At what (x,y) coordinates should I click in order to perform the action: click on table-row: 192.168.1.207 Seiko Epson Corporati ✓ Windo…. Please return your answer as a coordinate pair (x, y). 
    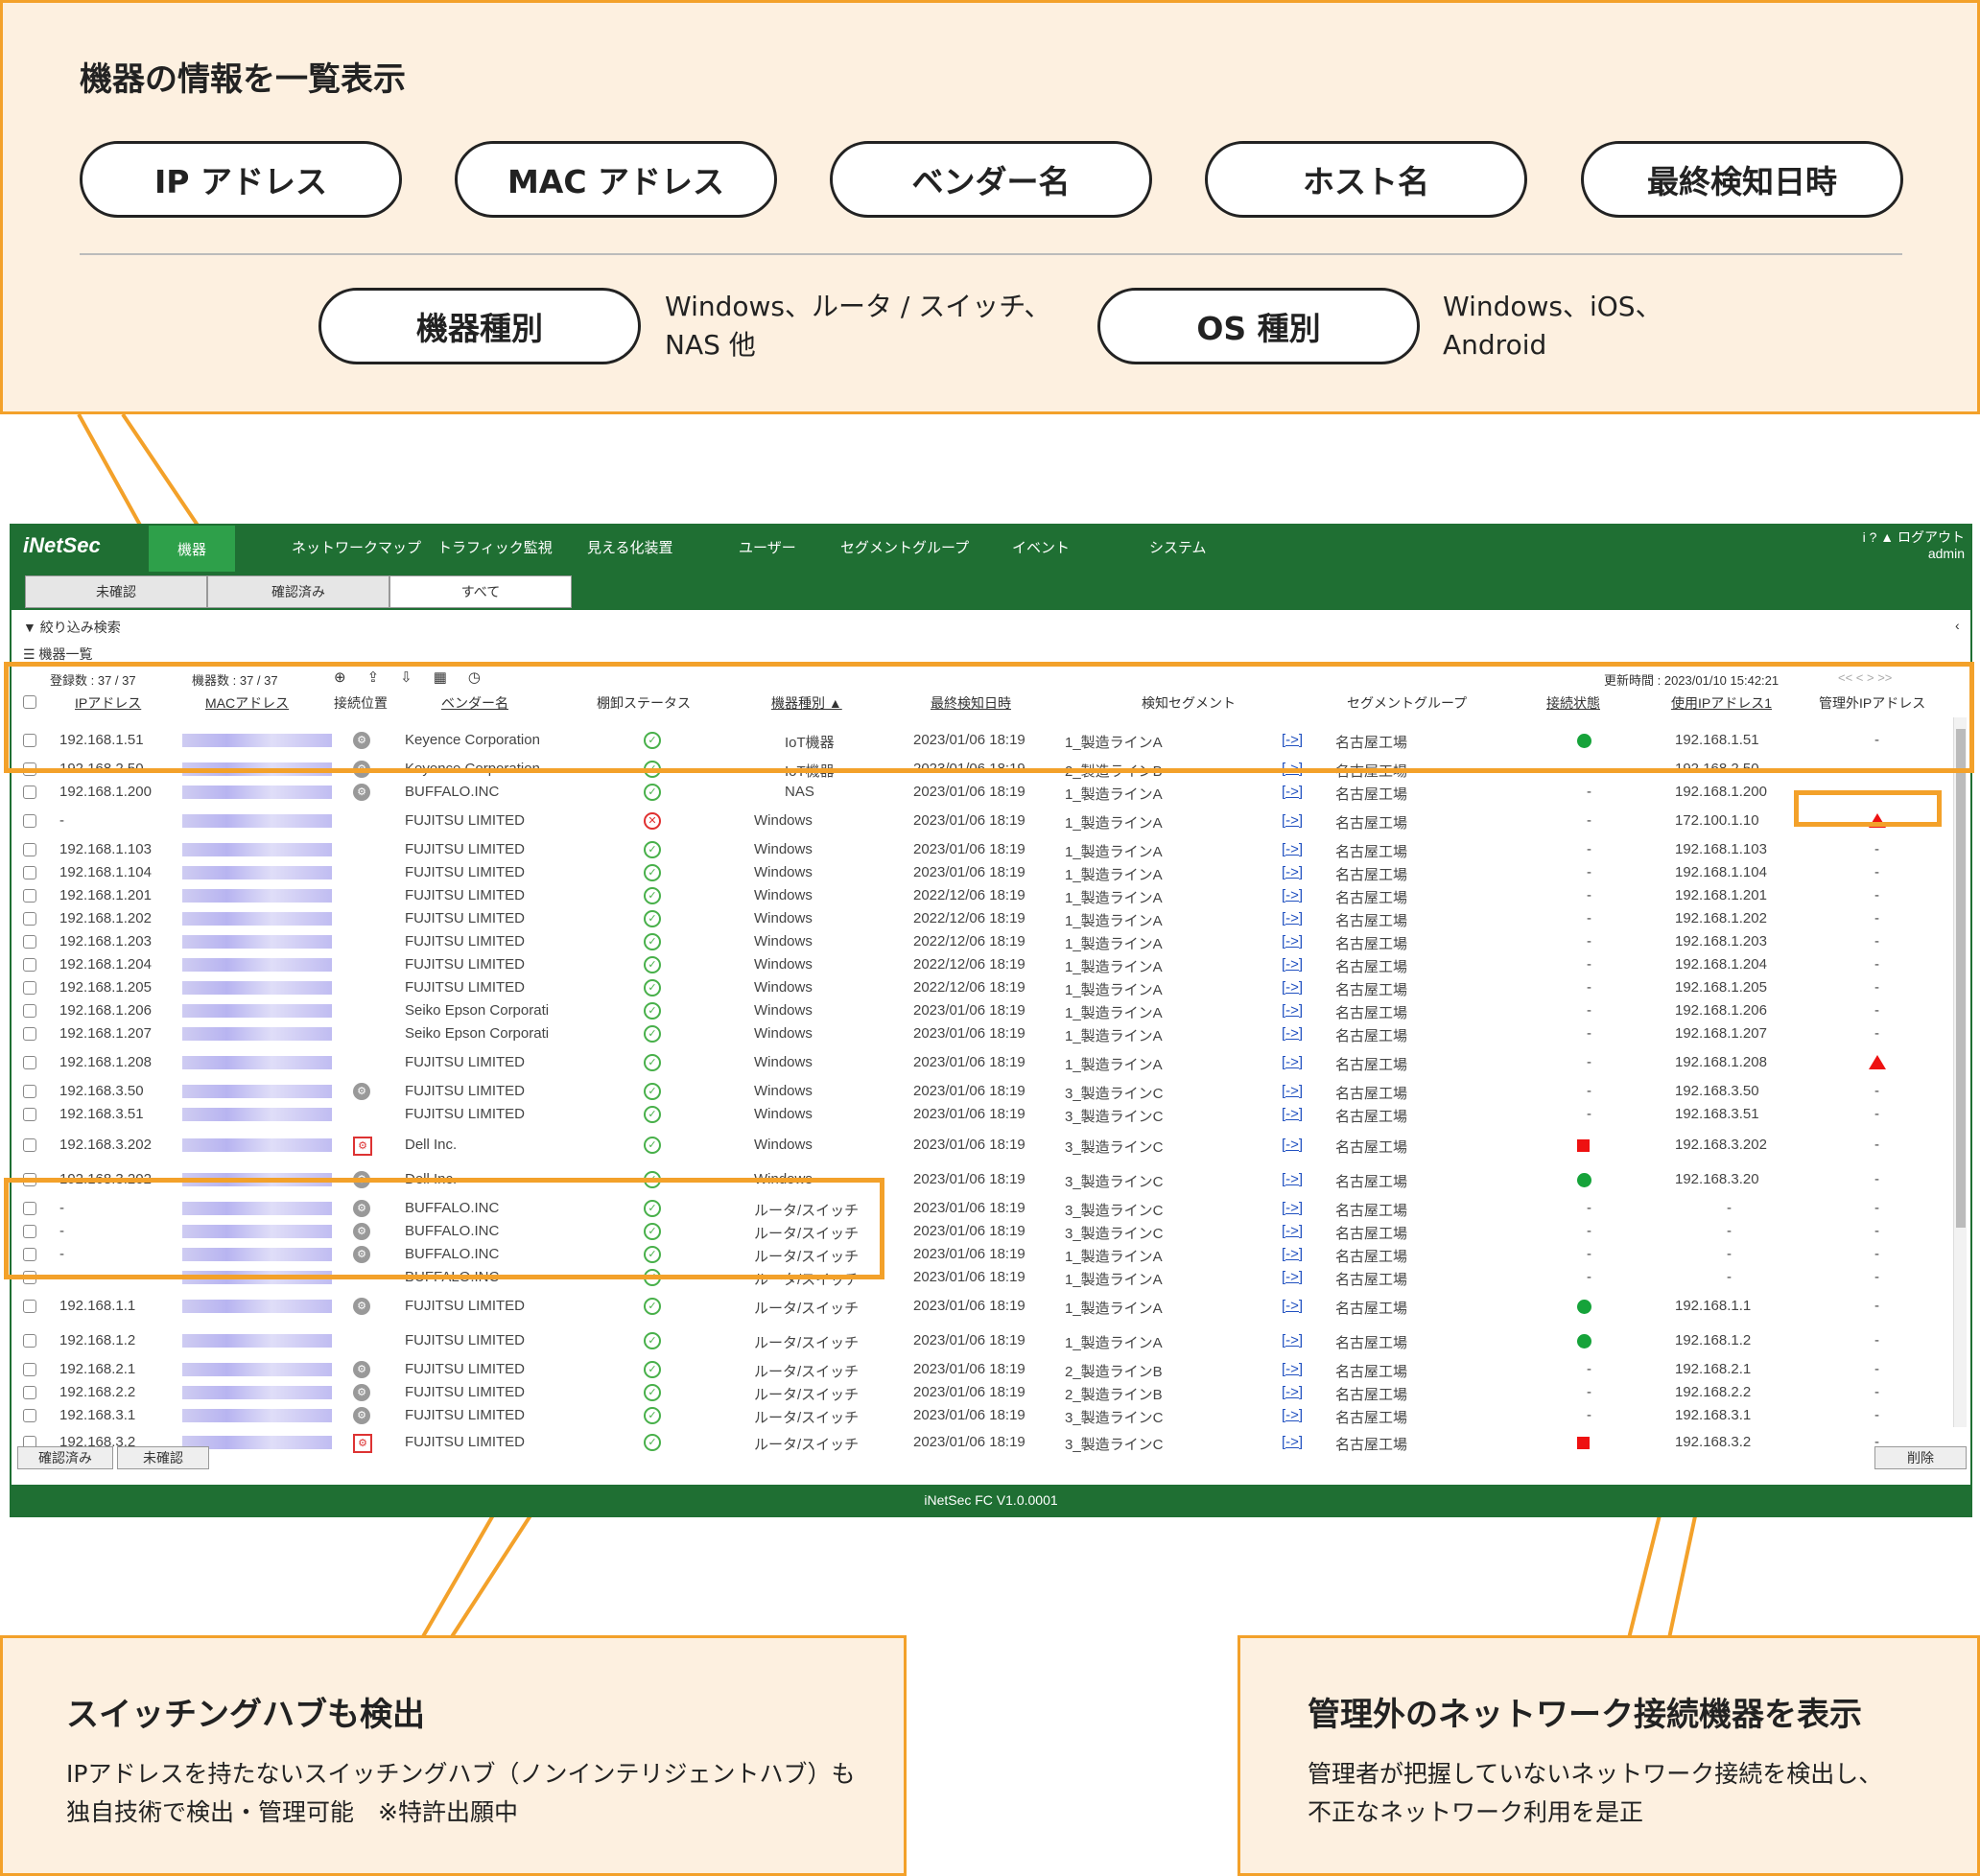
    Looking at the image, I should click on (981, 1033).